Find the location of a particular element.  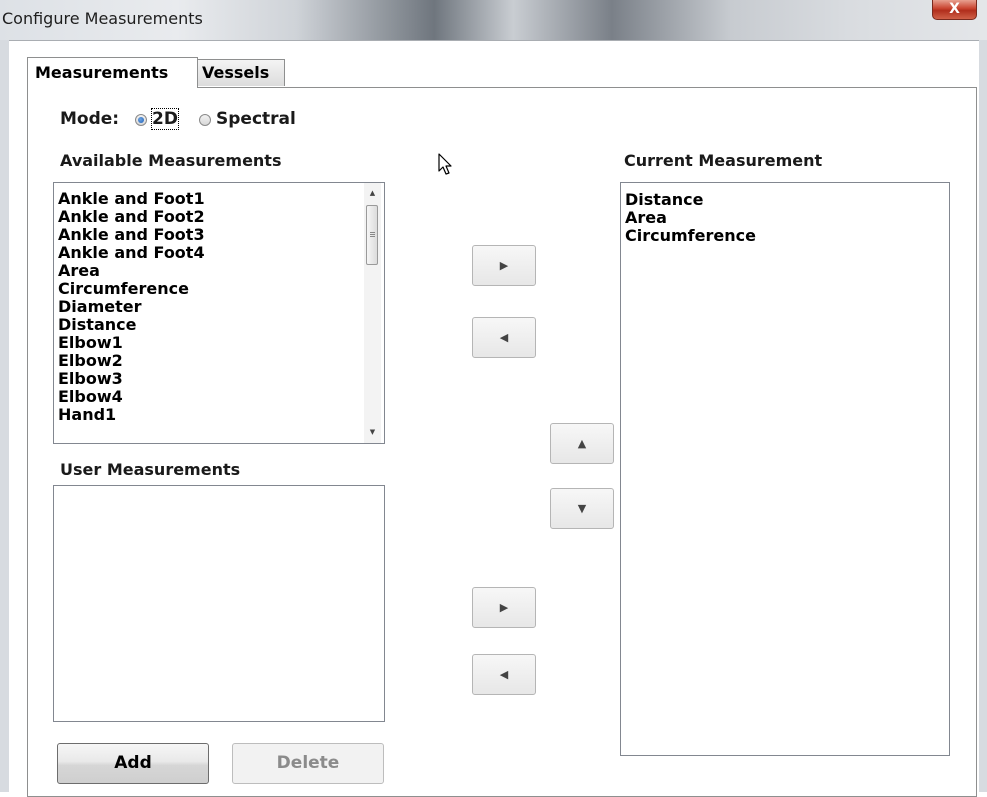

add-button-label: Add is located at coordinates (133, 763).